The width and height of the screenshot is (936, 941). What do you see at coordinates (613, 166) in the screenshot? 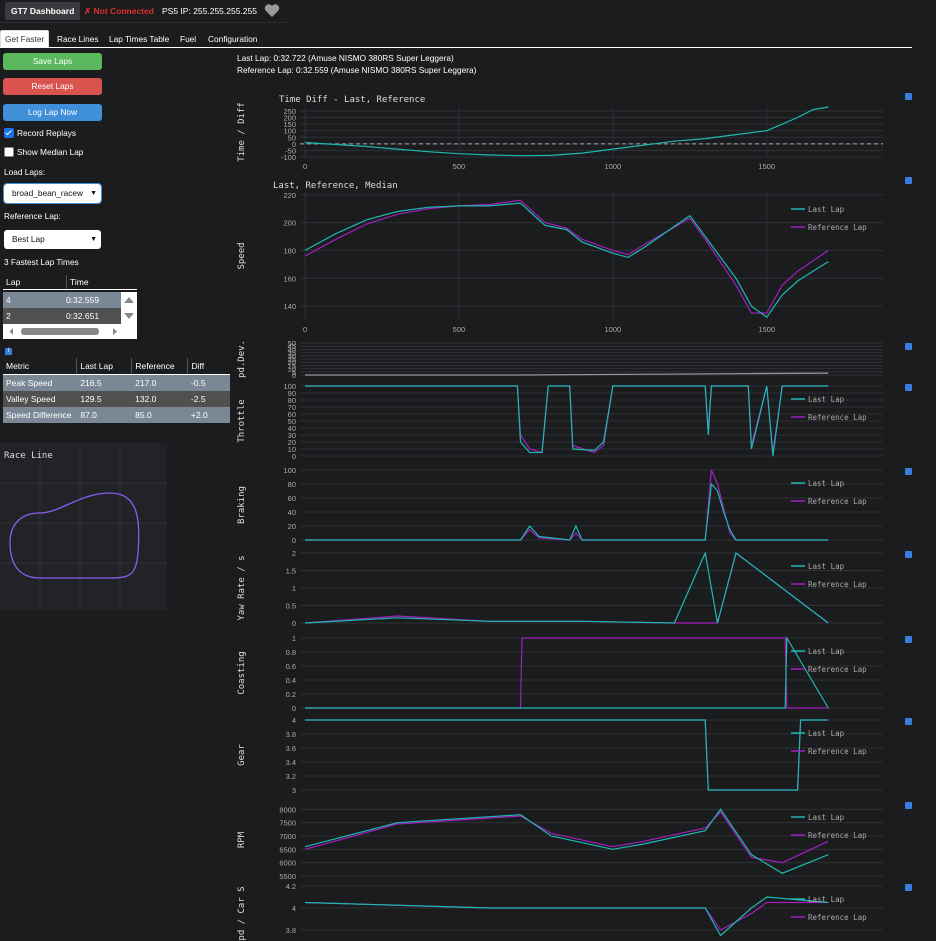
I see `x-tick-label: 1000` at bounding box center [613, 166].